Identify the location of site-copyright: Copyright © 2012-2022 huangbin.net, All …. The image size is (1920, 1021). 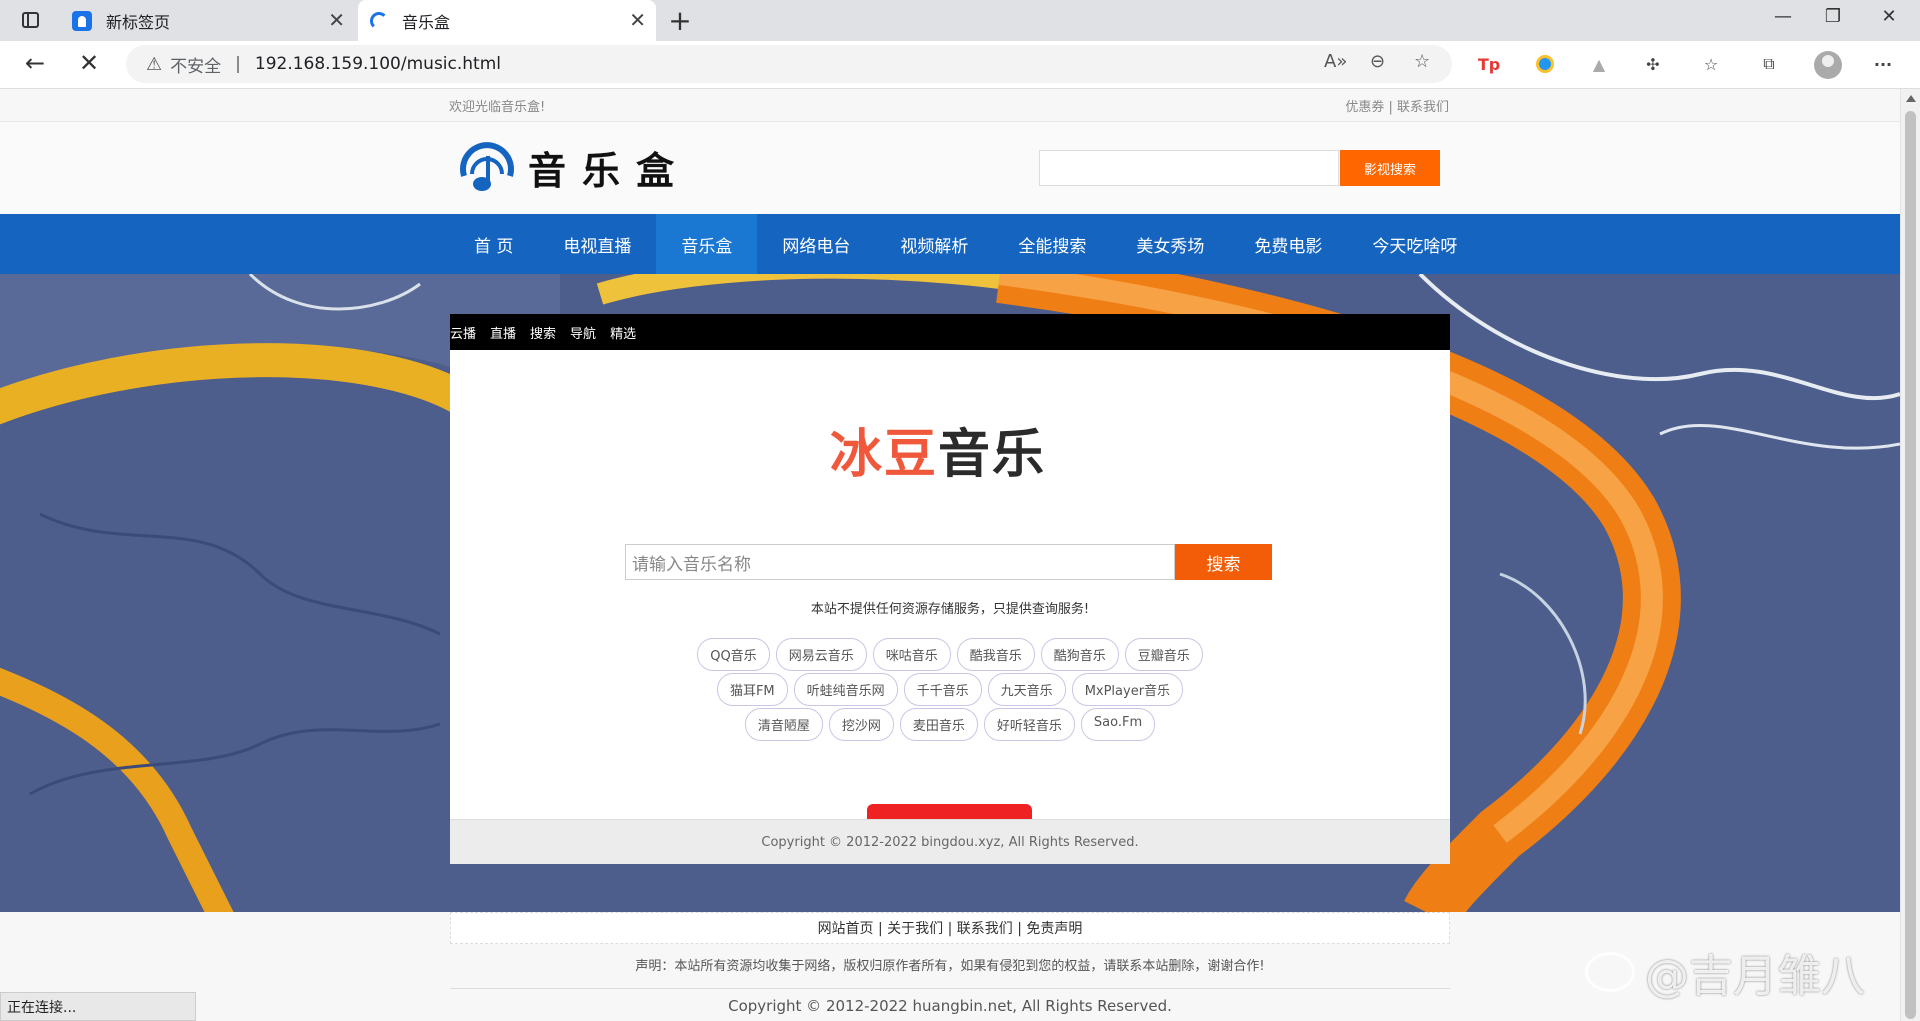
(950, 1006).